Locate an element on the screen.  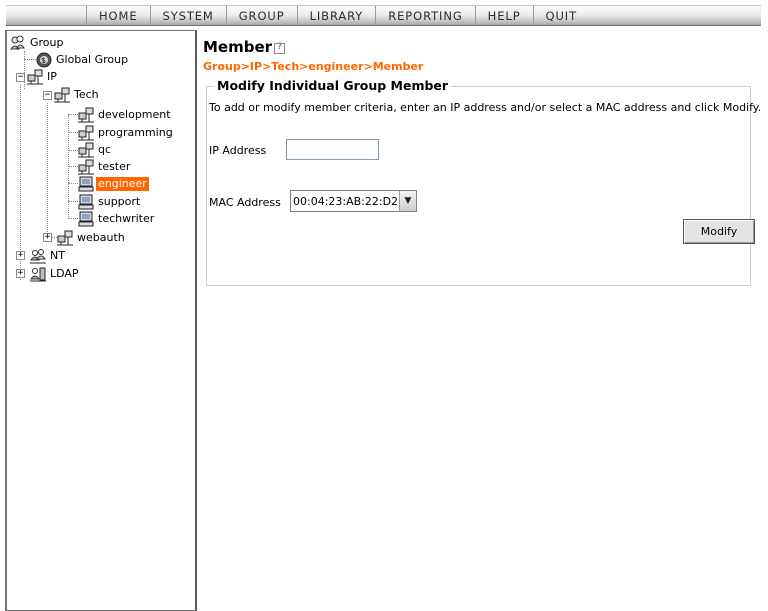
nav-group: GROUP is located at coordinates (261, 15).